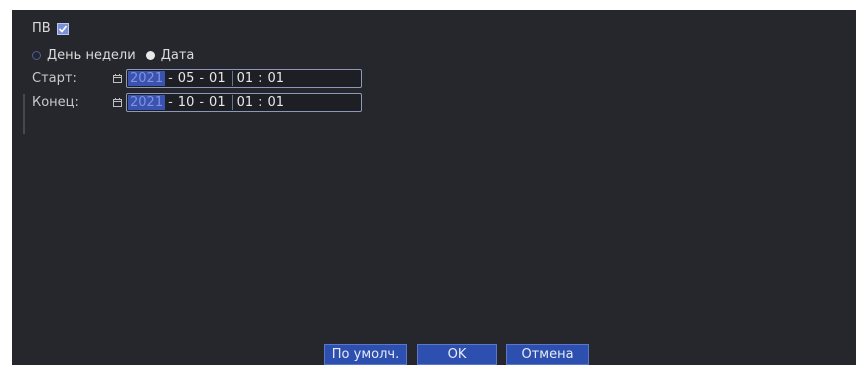  Describe the element at coordinates (186, 102) in the screenshot. I see `end-month: 10` at that location.